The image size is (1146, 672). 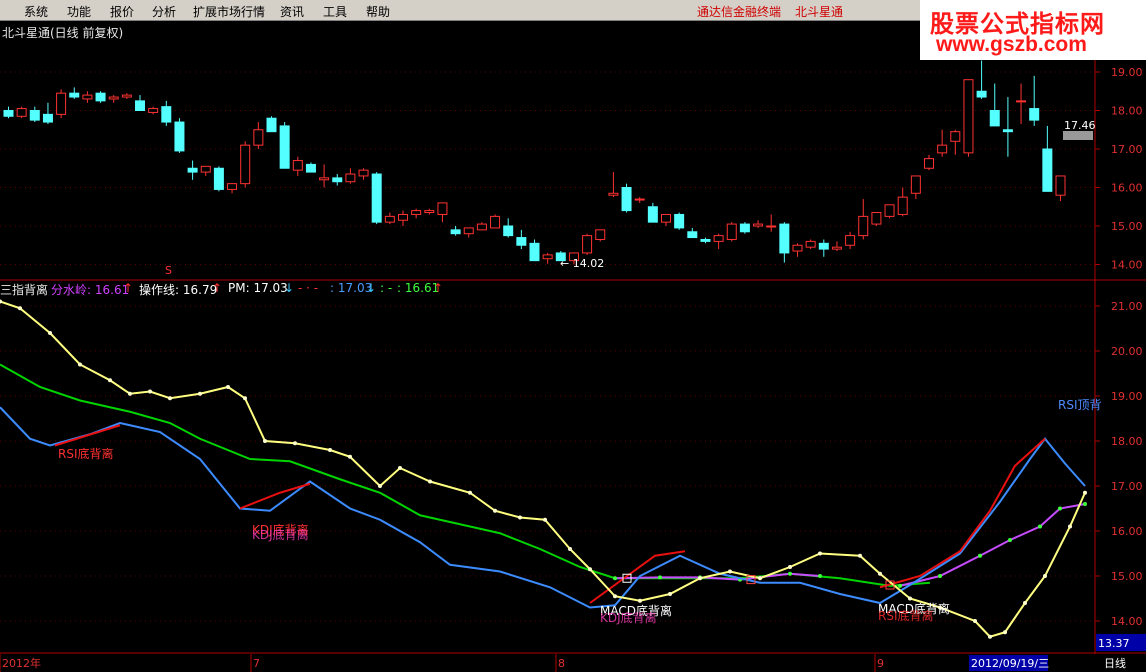 I want to click on indicator-tick-label: 14.00, so click(x=1127, y=621).